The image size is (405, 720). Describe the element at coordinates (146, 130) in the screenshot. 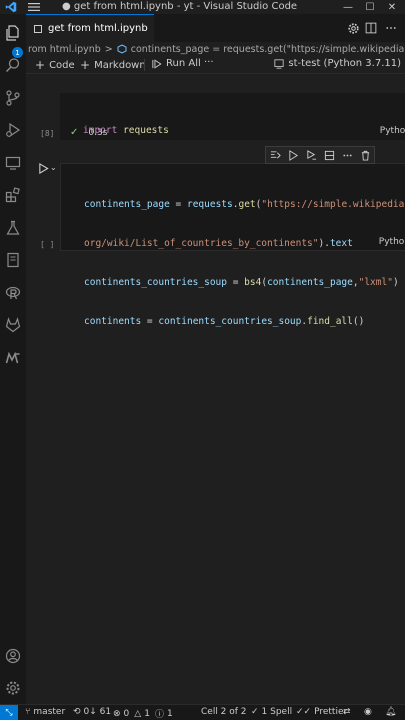

I see `code-token: requests` at that location.